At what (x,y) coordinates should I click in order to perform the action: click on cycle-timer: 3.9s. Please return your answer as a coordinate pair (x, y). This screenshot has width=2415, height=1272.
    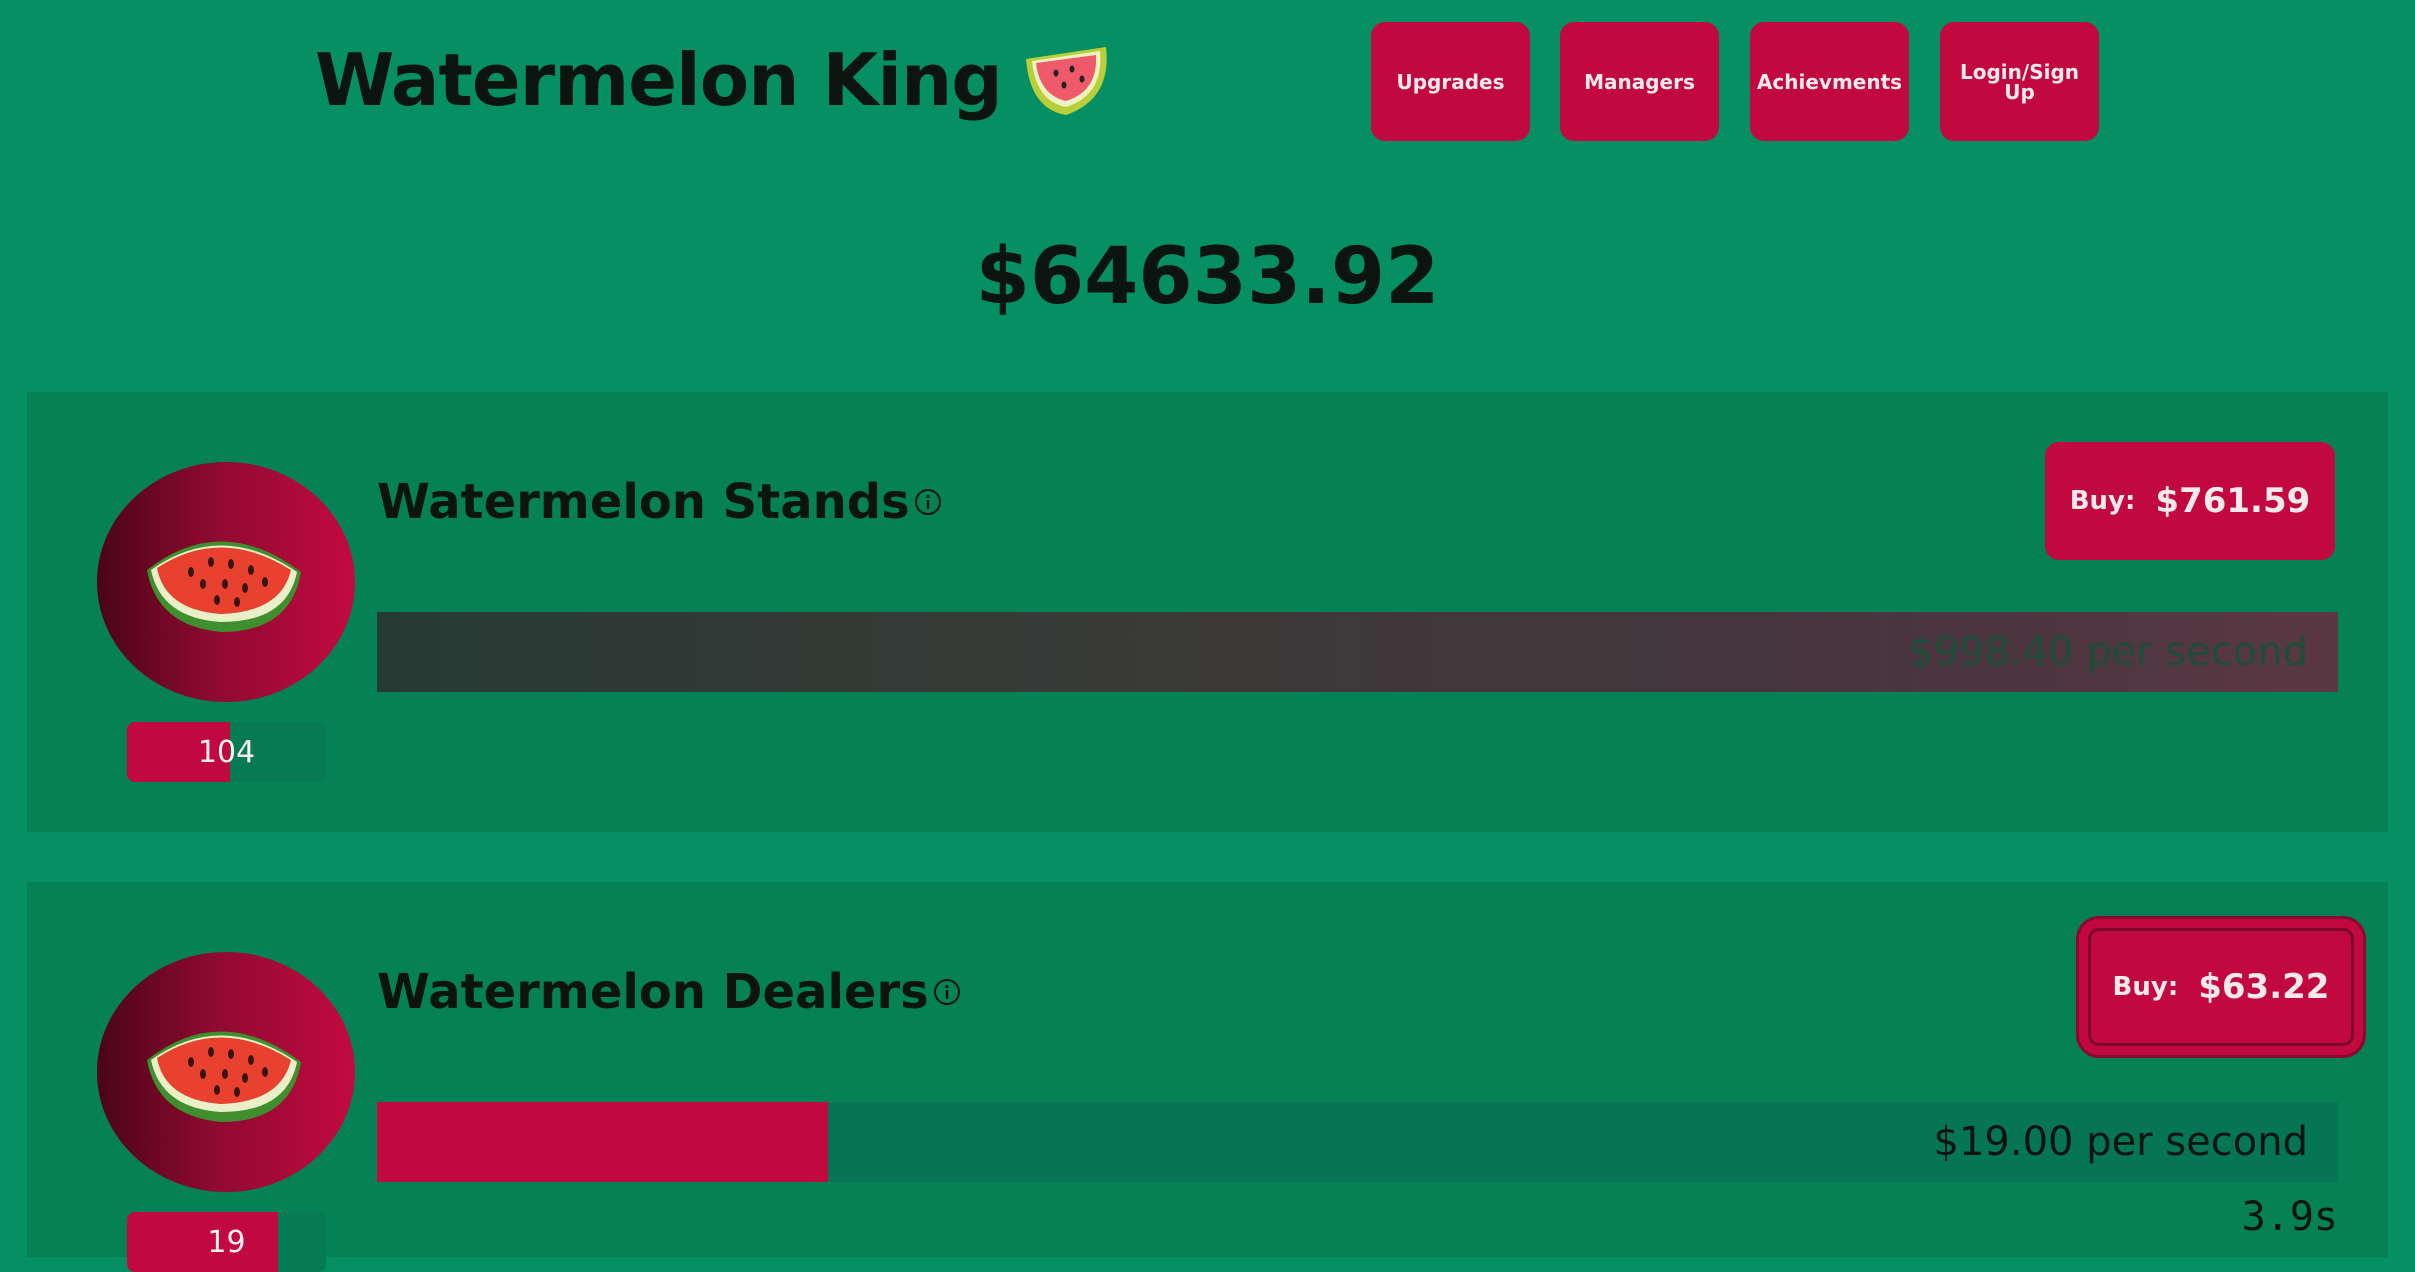
    Looking at the image, I should click on (2289, 1217).